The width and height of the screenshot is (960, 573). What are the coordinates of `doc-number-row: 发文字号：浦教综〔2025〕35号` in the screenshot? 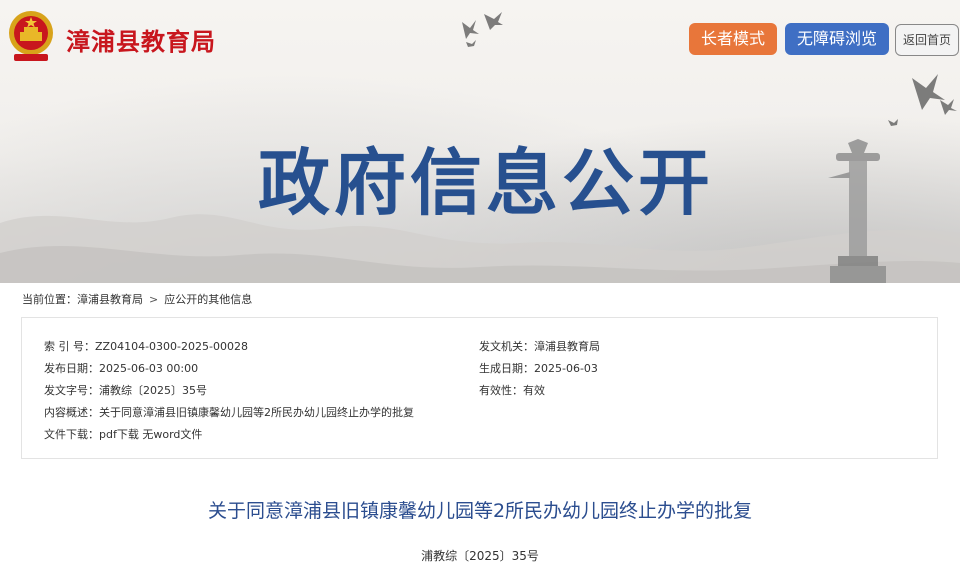 It's located at (125, 390).